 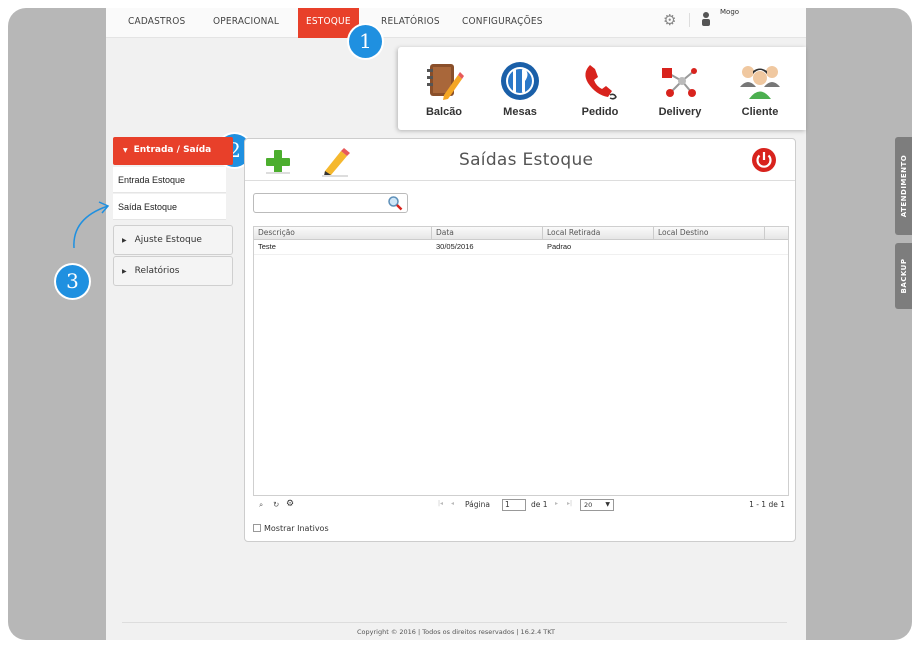 I want to click on page-total: de 1, so click(x=539, y=504).